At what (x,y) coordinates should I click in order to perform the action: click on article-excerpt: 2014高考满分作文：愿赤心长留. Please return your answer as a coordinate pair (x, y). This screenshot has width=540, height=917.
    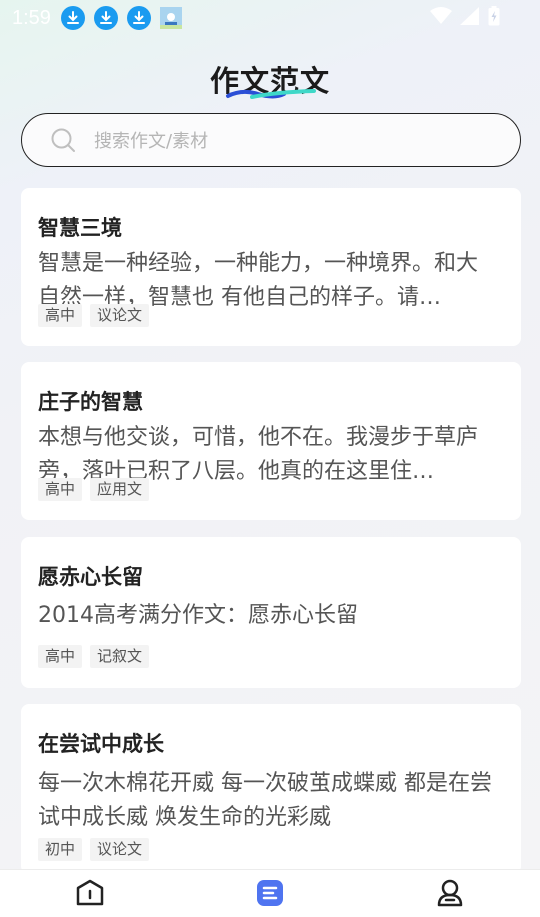
    Looking at the image, I should click on (198, 615).